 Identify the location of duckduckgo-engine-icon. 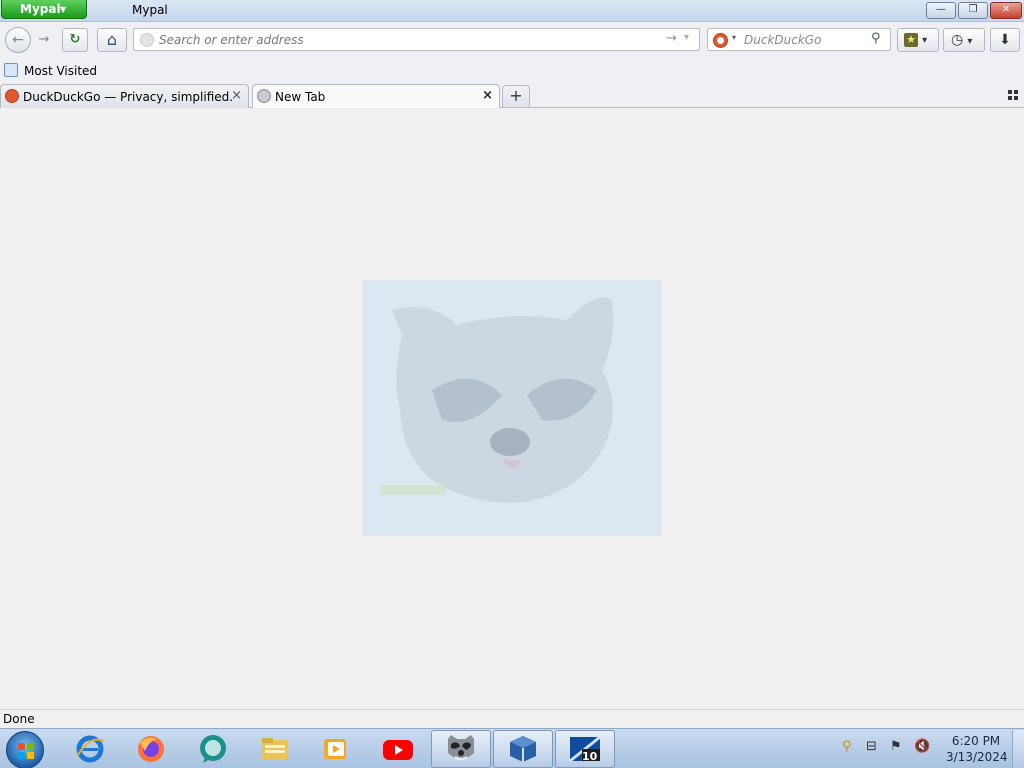
(720, 40).